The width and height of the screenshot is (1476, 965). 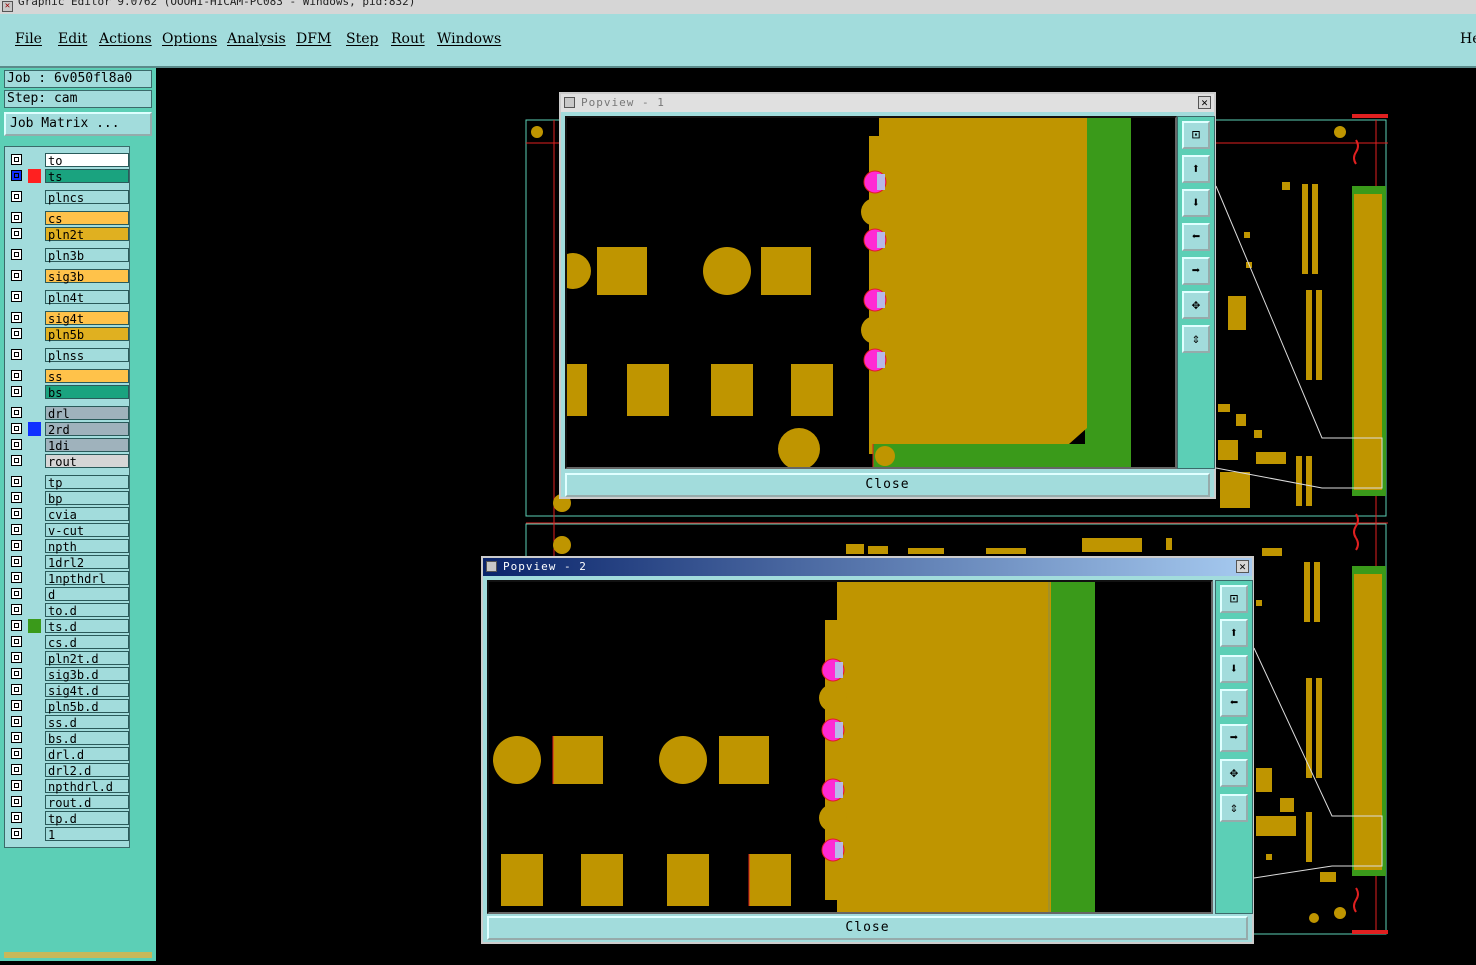 I want to click on layer-row-1di: 1di, so click(x=69, y=445).